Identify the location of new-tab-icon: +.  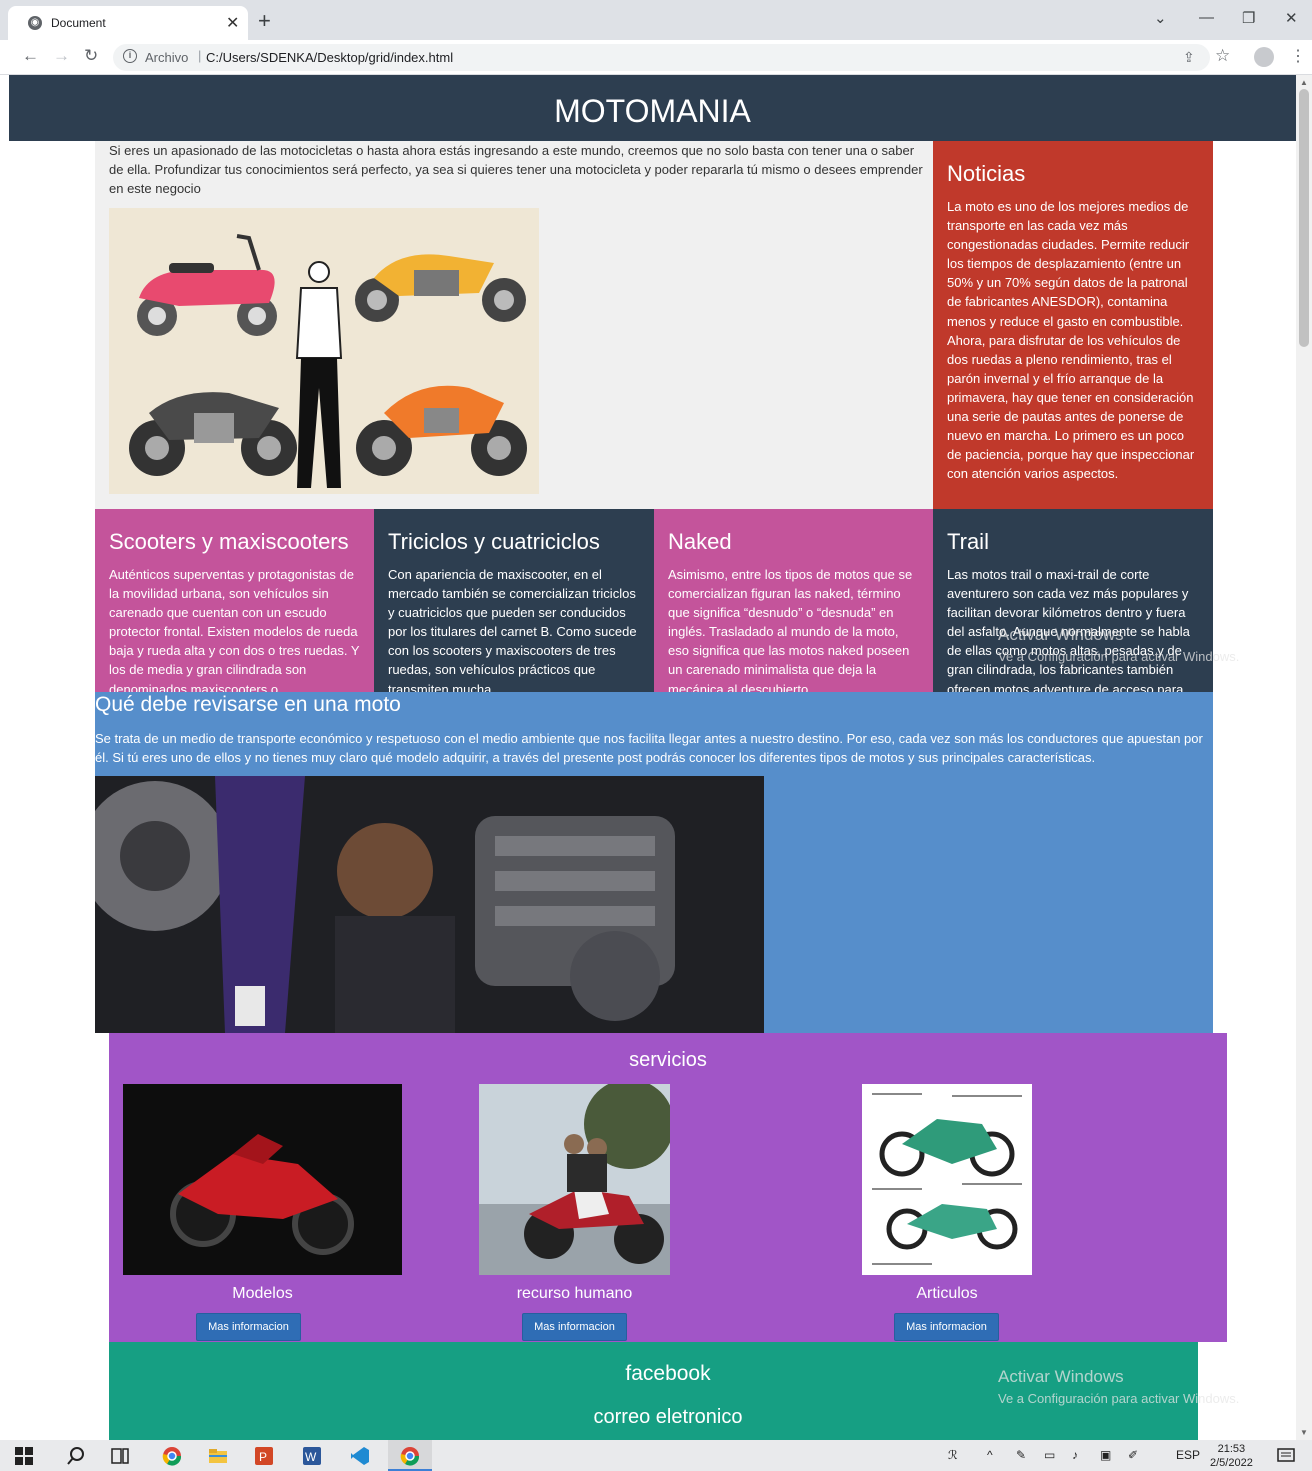
(264, 21).